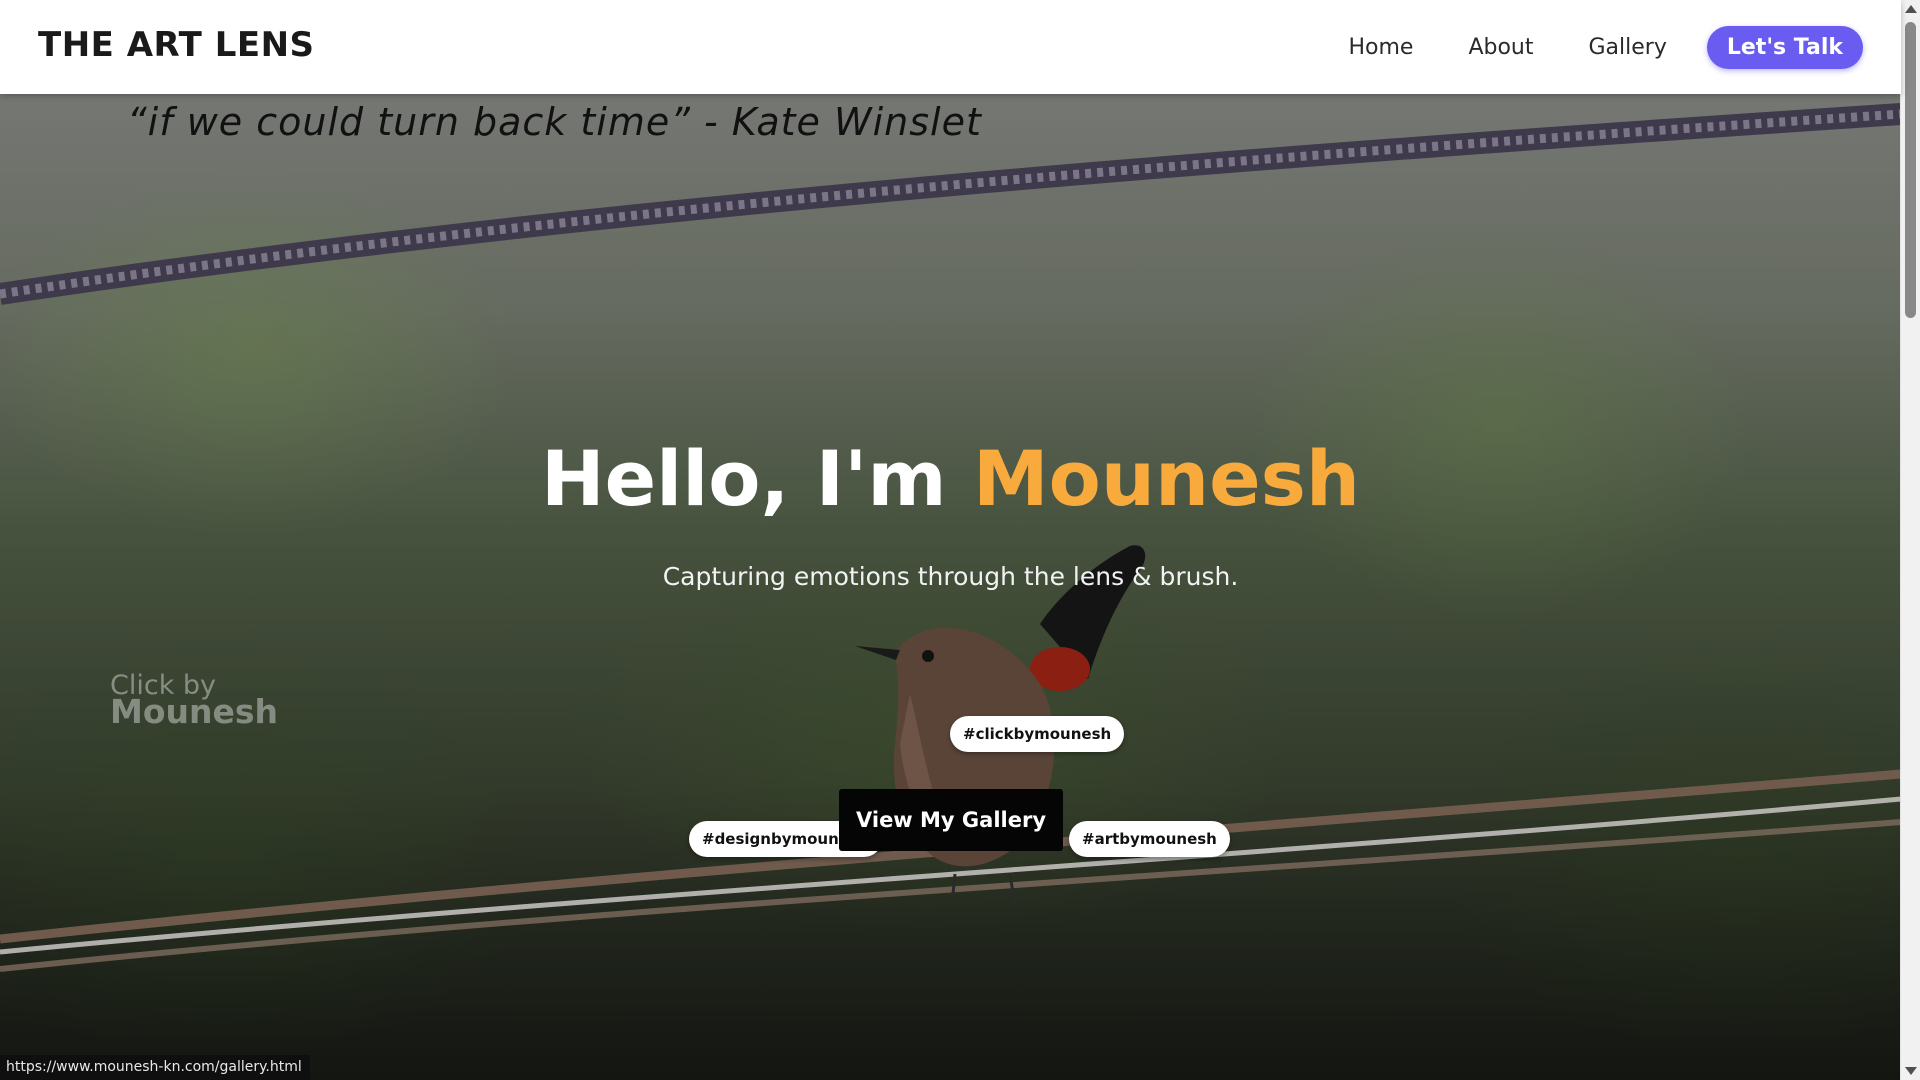  What do you see at coordinates (1911, 9) in the screenshot?
I see `scroll-up-arrow-icon` at bounding box center [1911, 9].